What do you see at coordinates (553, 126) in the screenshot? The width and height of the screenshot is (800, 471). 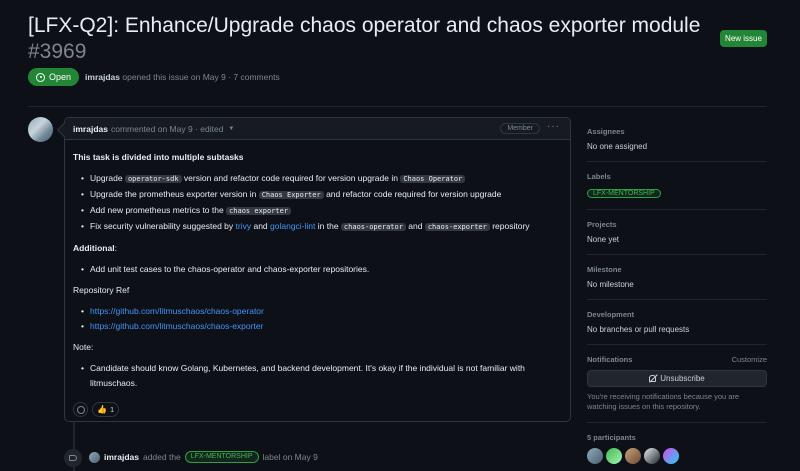 I see `comment-more-icon: ···` at bounding box center [553, 126].